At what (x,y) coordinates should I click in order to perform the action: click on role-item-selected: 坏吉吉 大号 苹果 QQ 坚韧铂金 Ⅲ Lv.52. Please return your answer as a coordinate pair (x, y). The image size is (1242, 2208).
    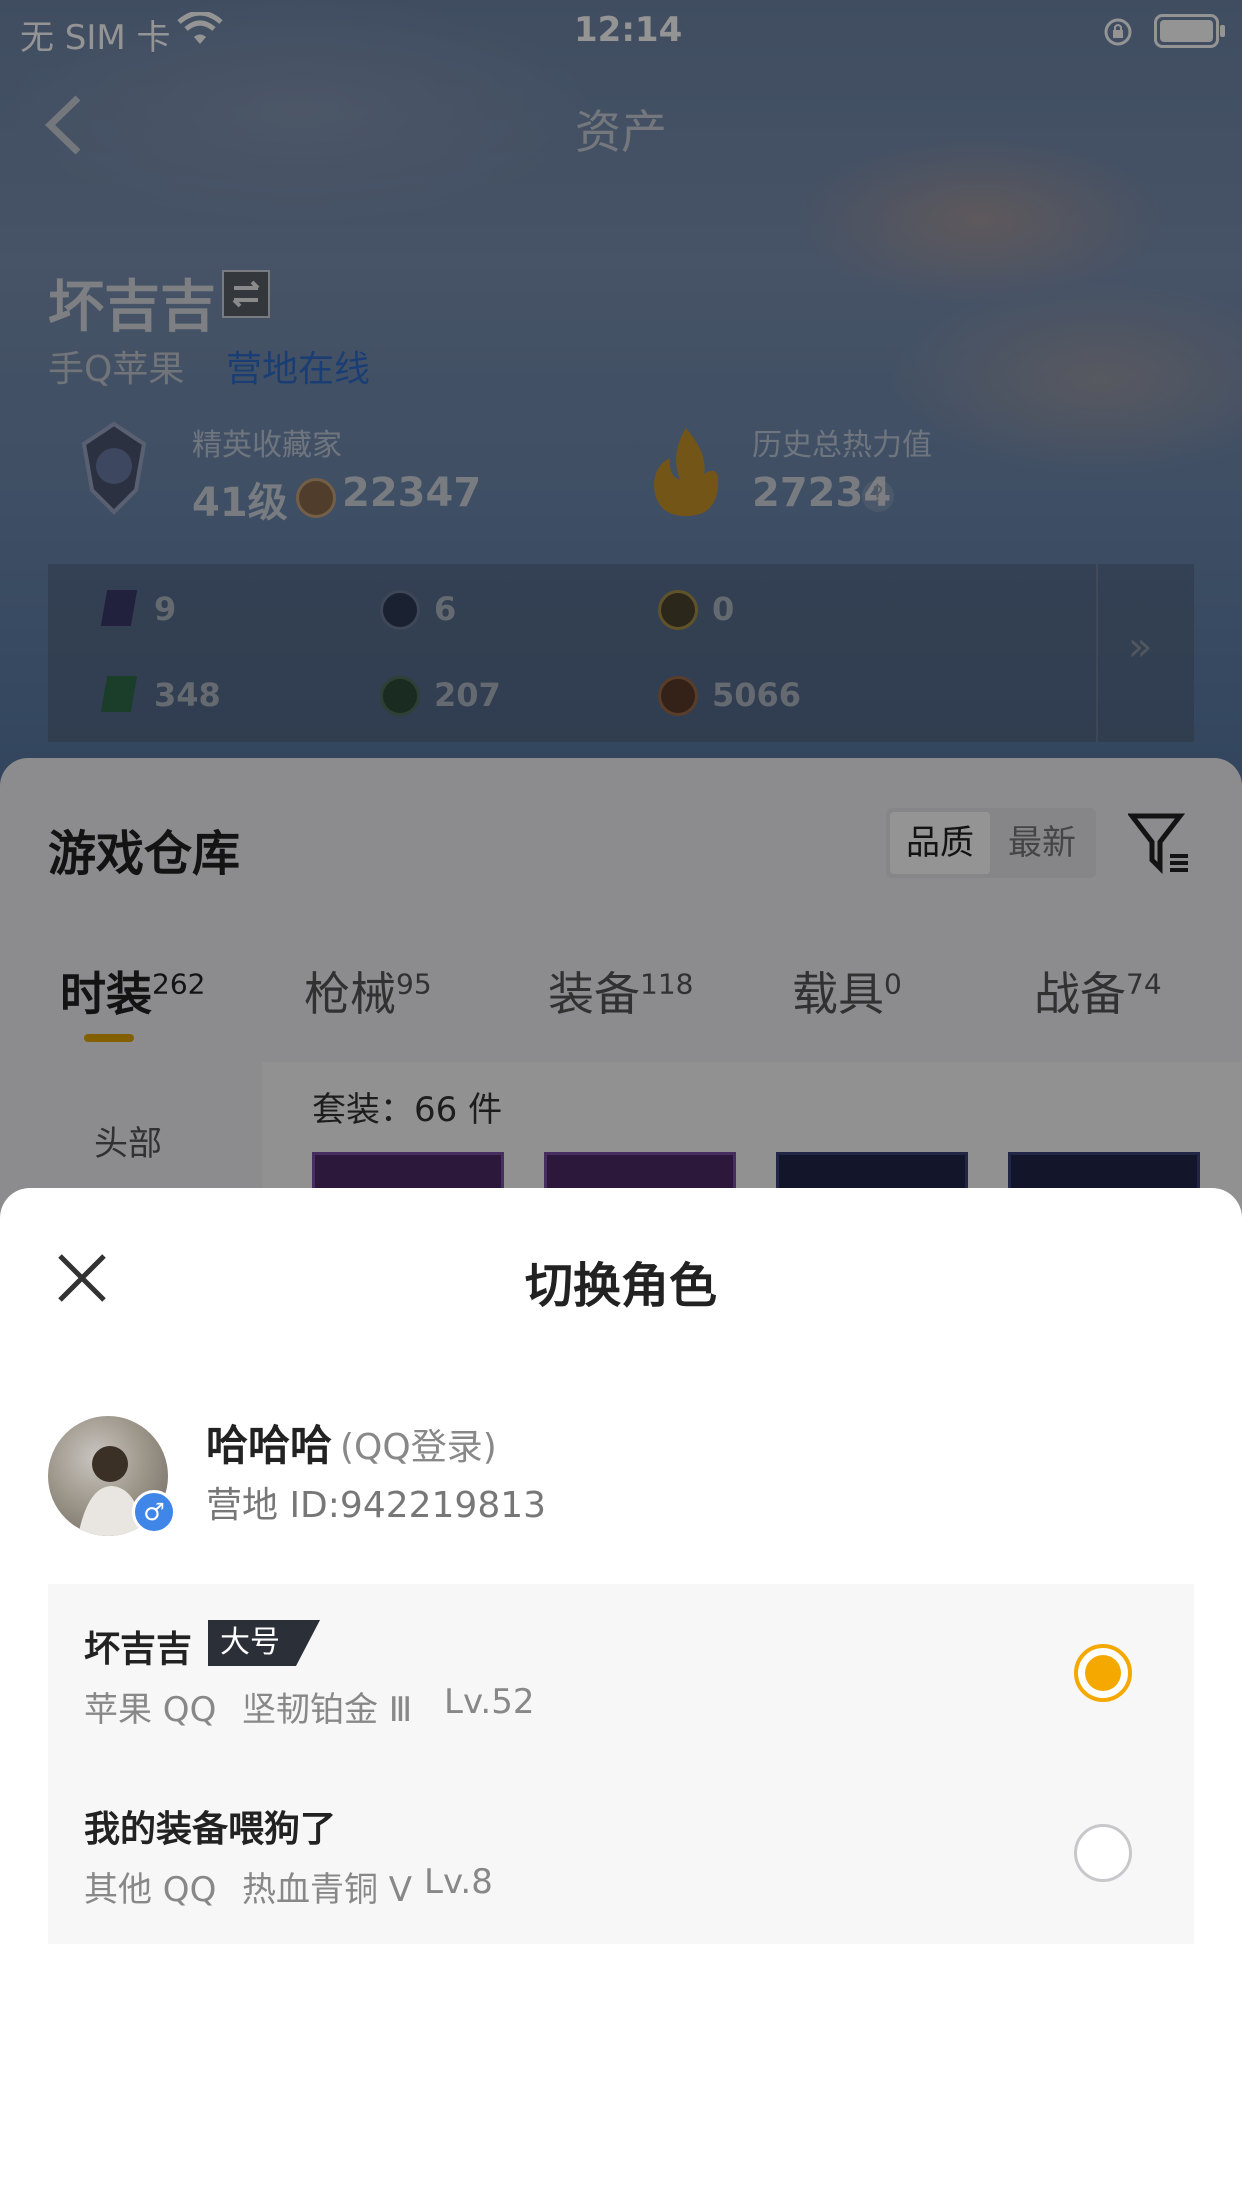
    Looking at the image, I should click on (621, 1674).